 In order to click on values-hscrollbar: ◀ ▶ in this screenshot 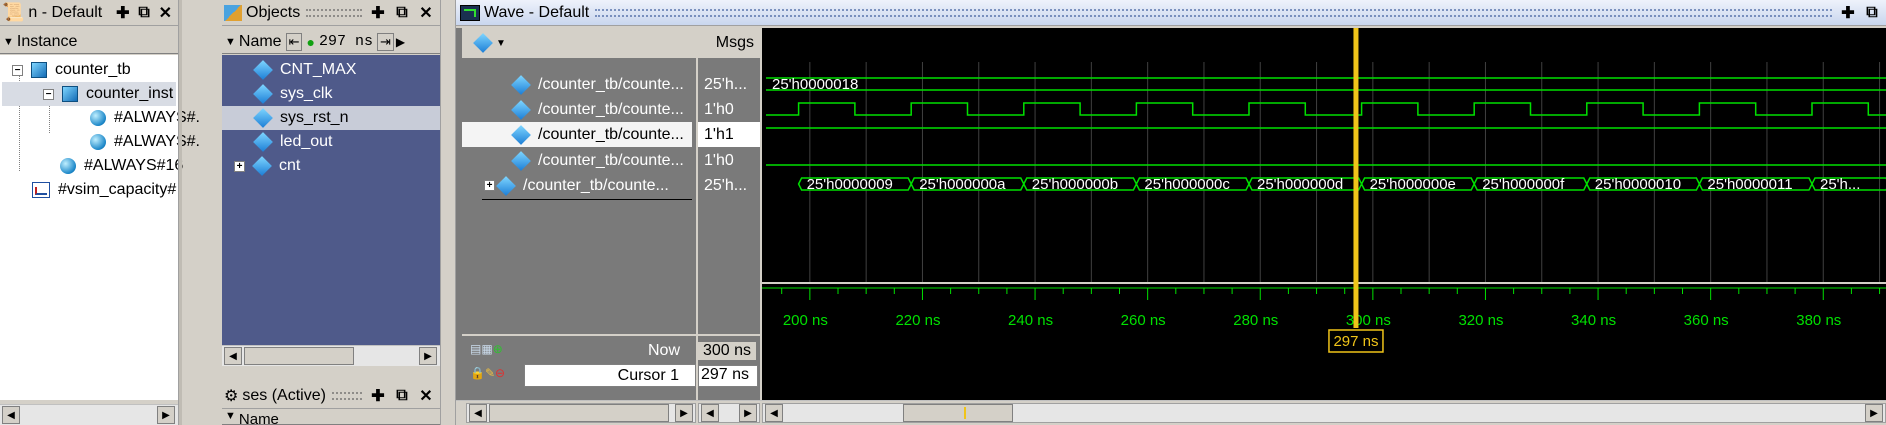, I will do `click(729, 413)`.